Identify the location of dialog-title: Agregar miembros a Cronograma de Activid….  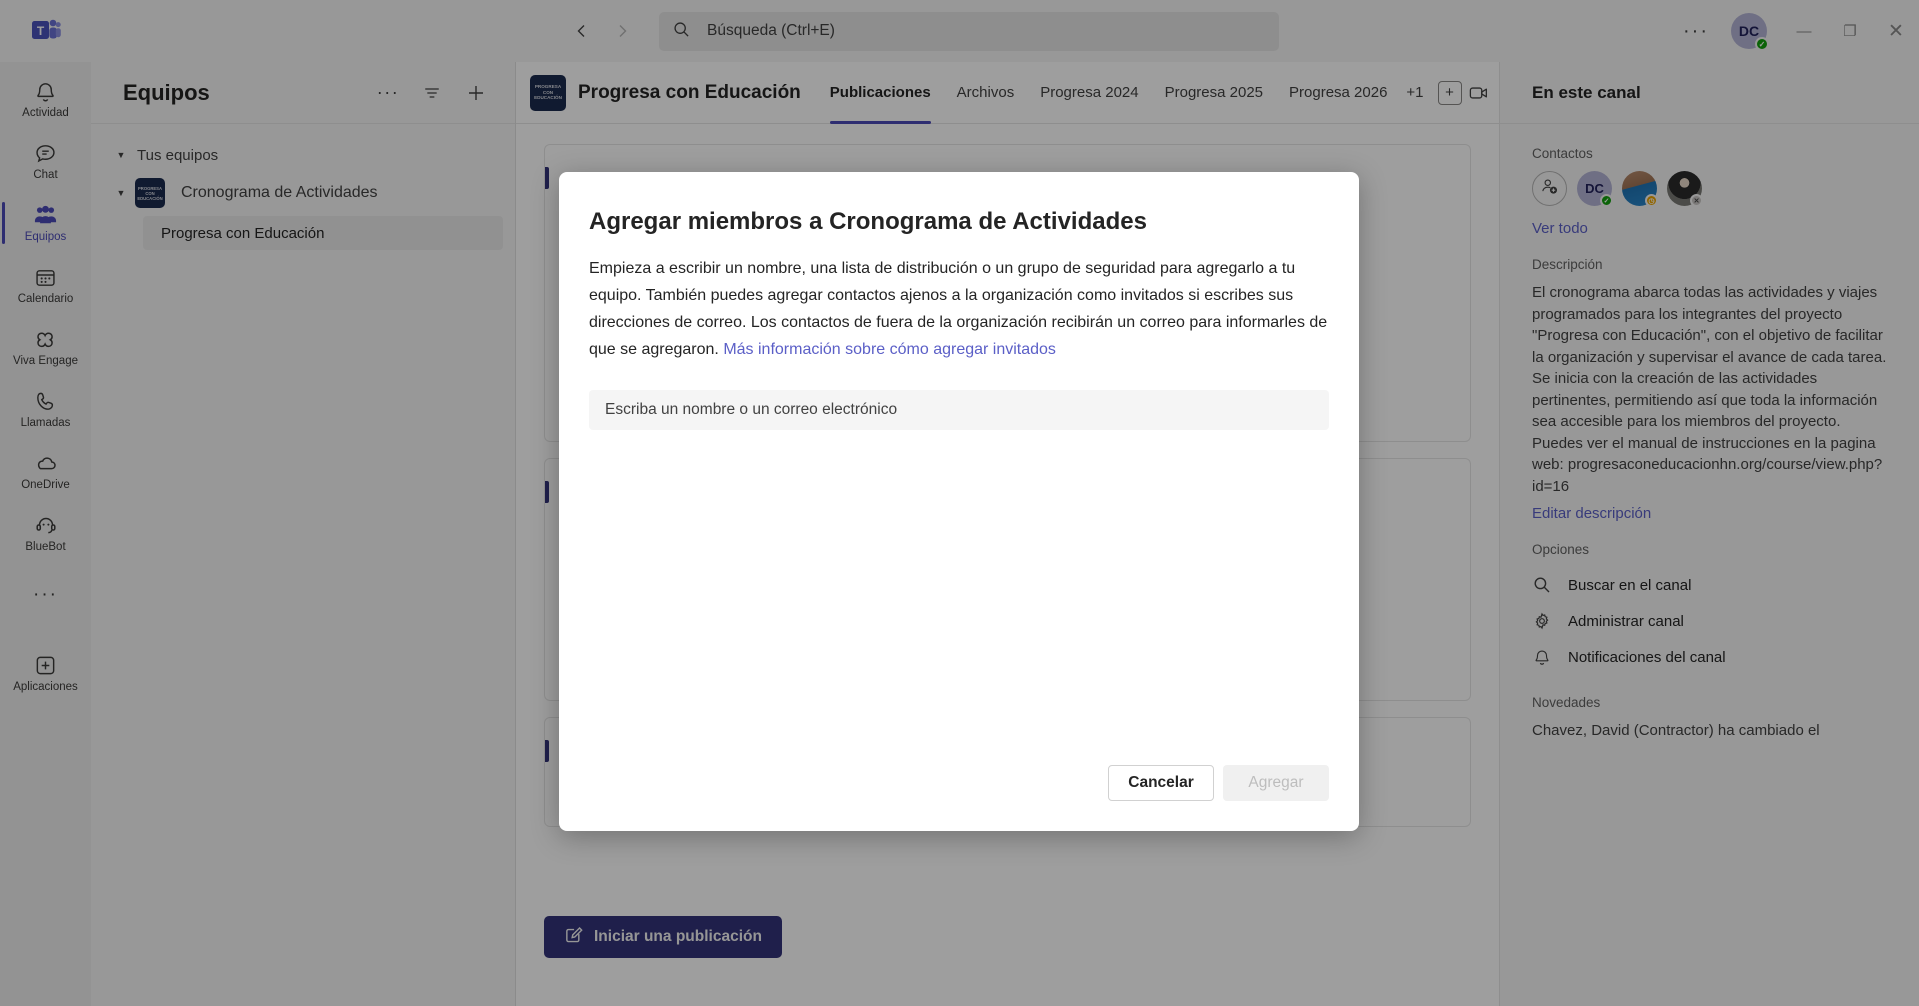
(868, 221).